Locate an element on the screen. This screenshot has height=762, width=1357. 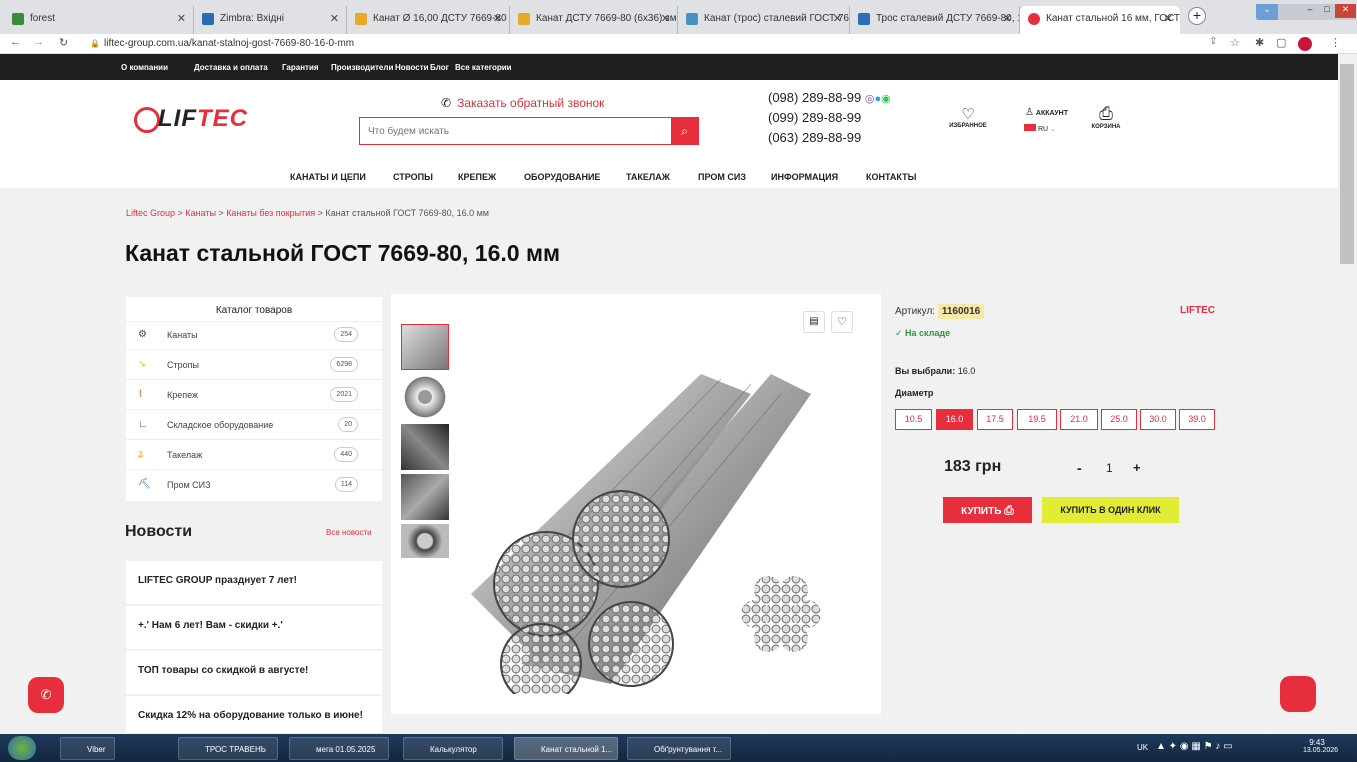
nav-rigging: ТАКЕЛАЖ is located at coordinates (648, 177).